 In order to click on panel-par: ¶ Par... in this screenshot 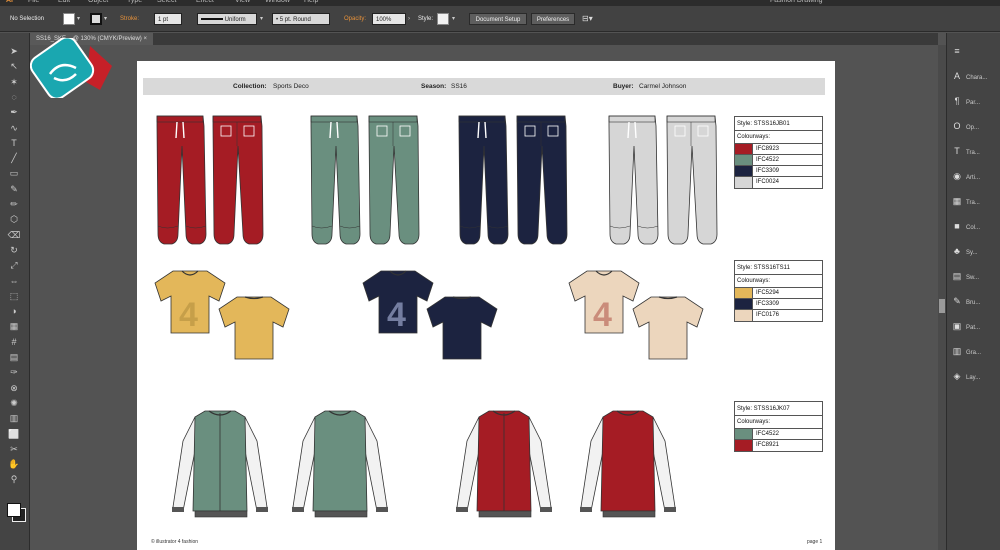, I will do `click(975, 101)`.